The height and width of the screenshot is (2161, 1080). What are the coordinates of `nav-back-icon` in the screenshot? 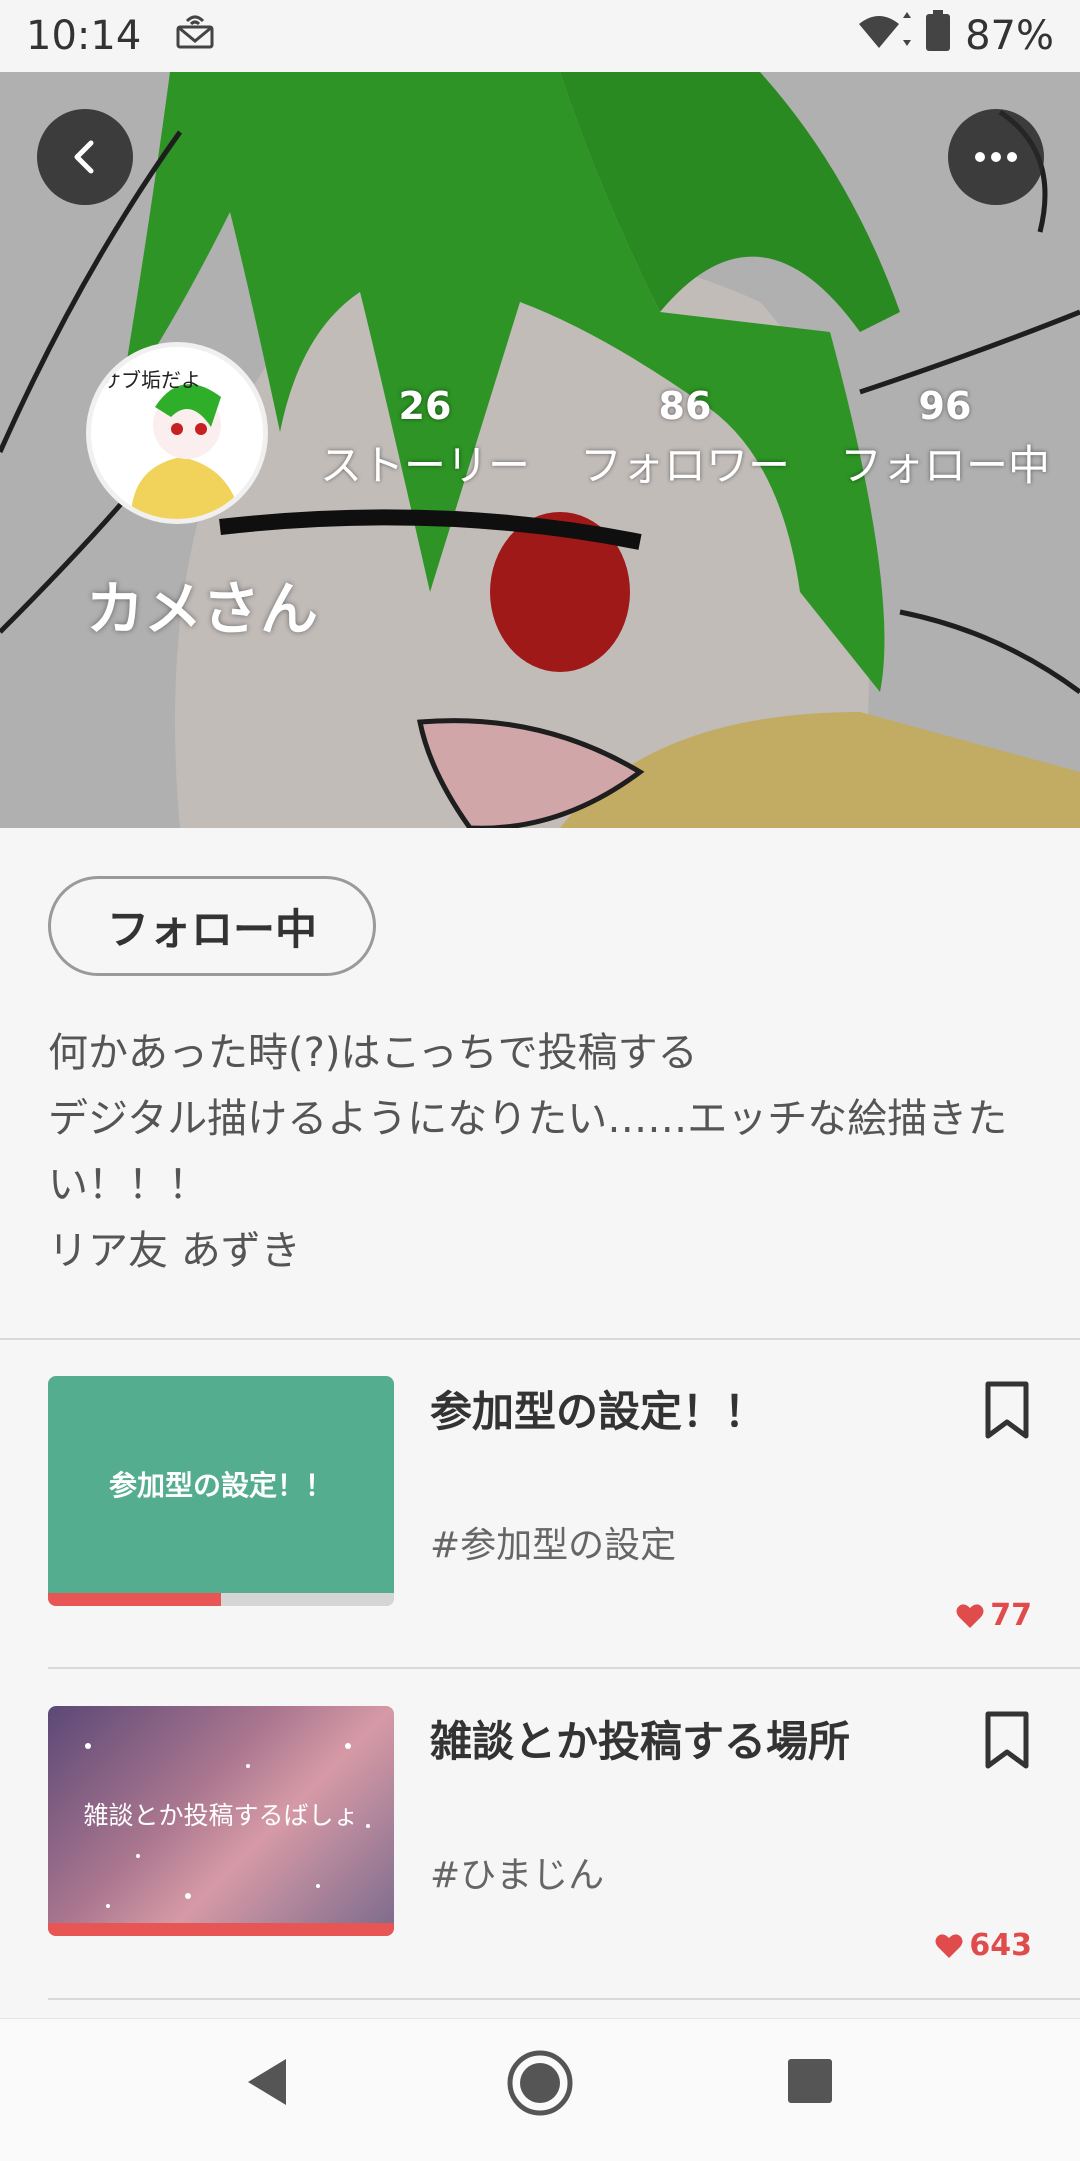 It's located at (267, 2082).